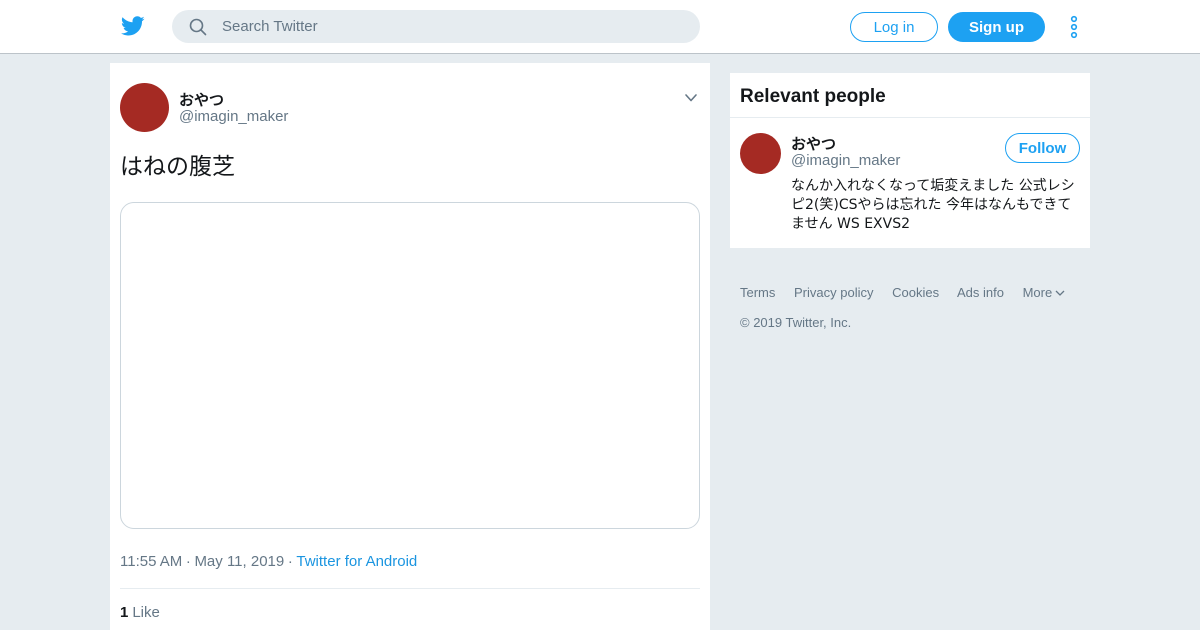 The image size is (1200, 630). What do you see at coordinates (239, 561) in the screenshot?
I see `tweet-date: May 11, 2019` at bounding box center [239, 561].